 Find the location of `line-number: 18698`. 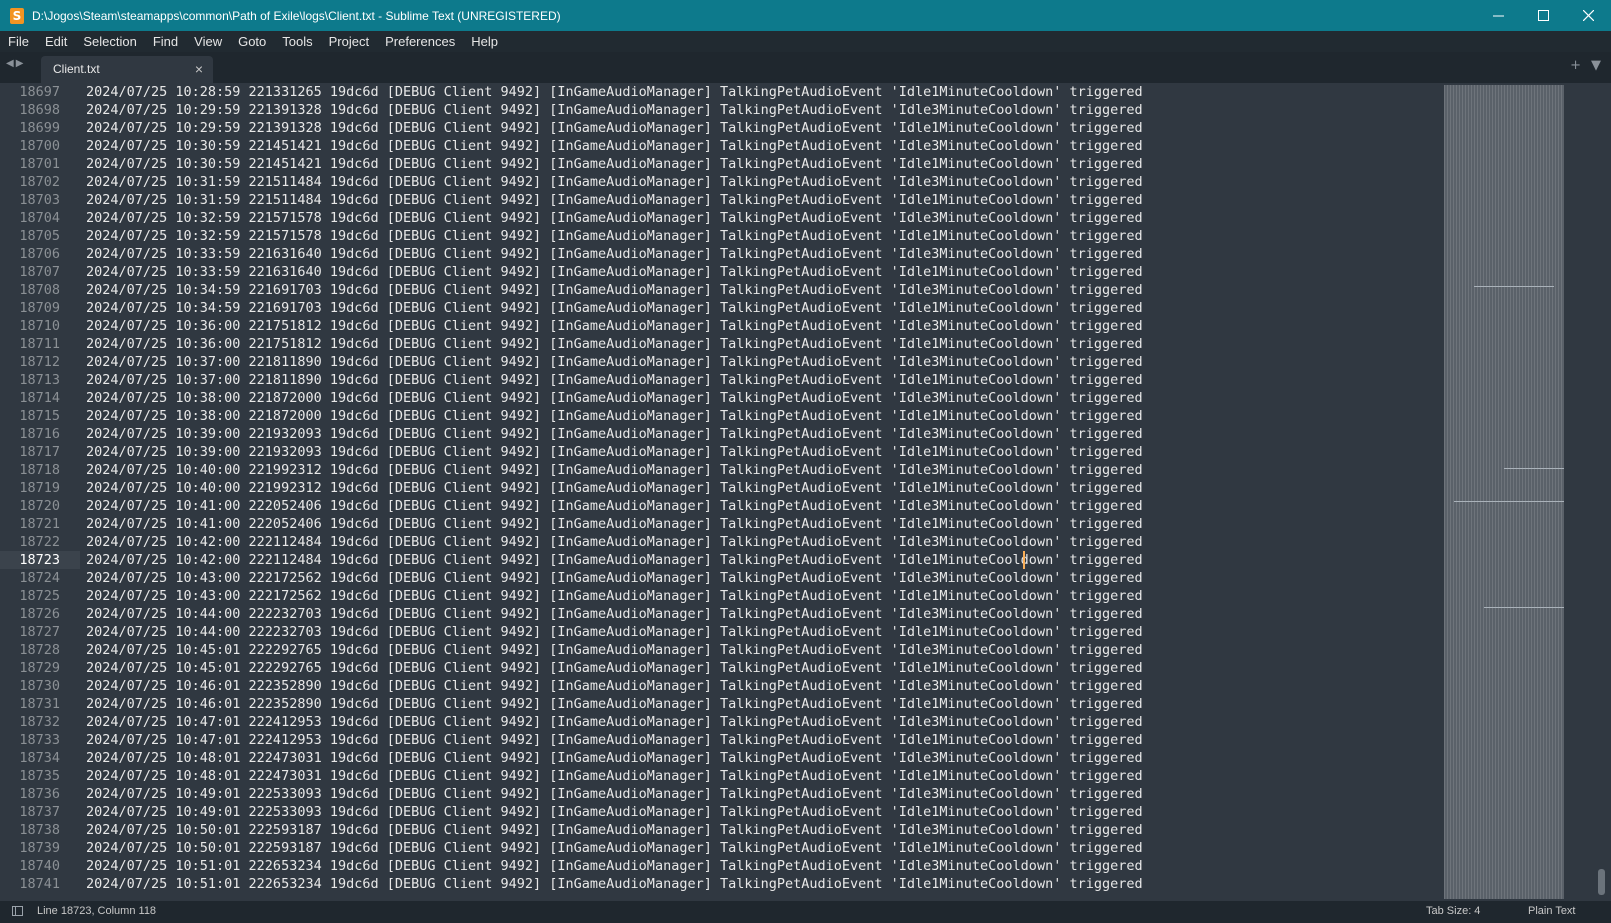

line-number: 18698 is located at coordinates (39, 110).